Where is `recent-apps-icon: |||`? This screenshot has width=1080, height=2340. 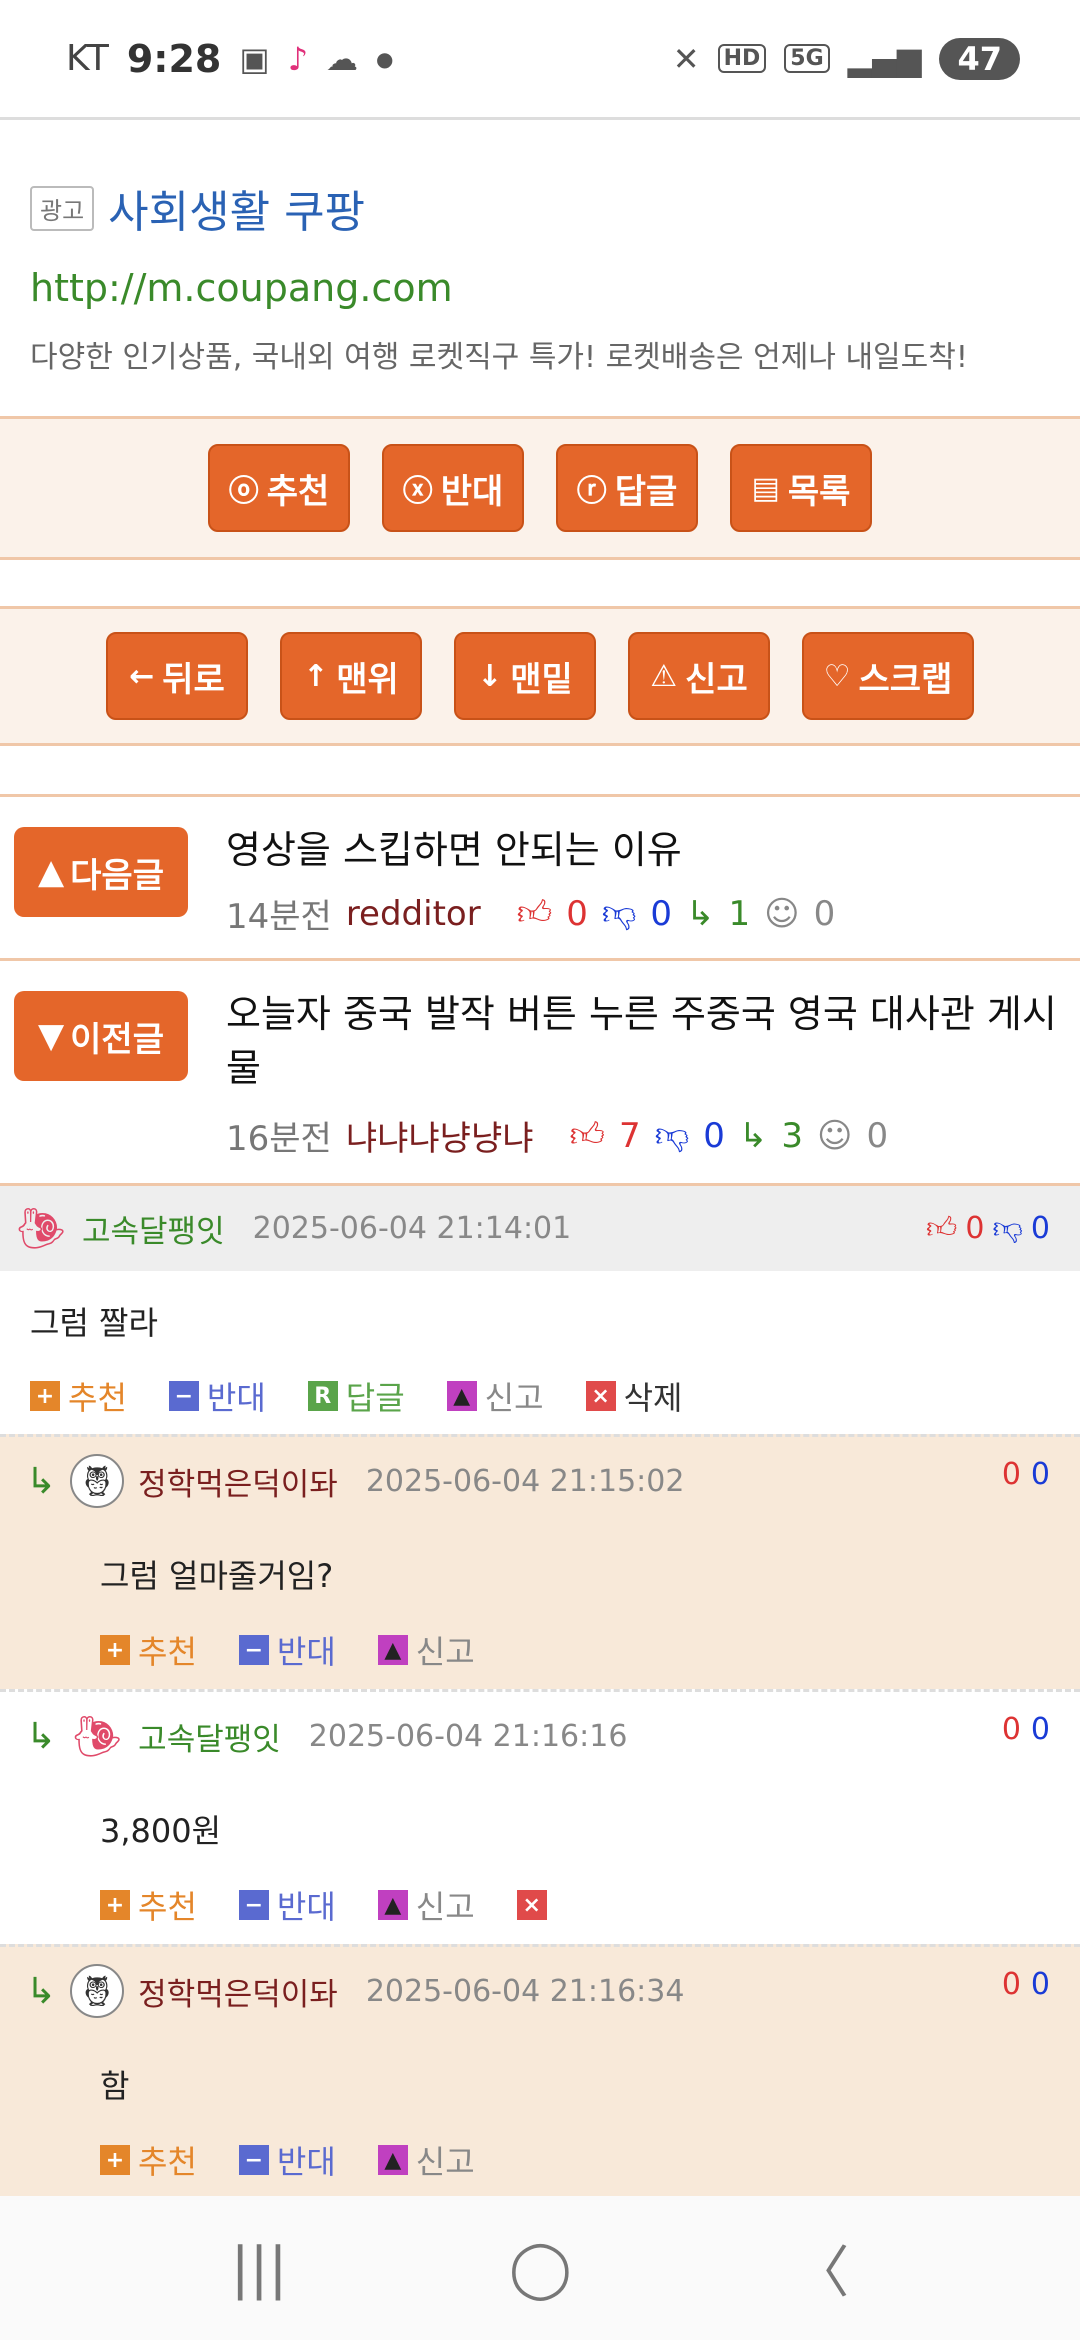
recent-apps-icon: ||| is located at coordinates (259, 2268).